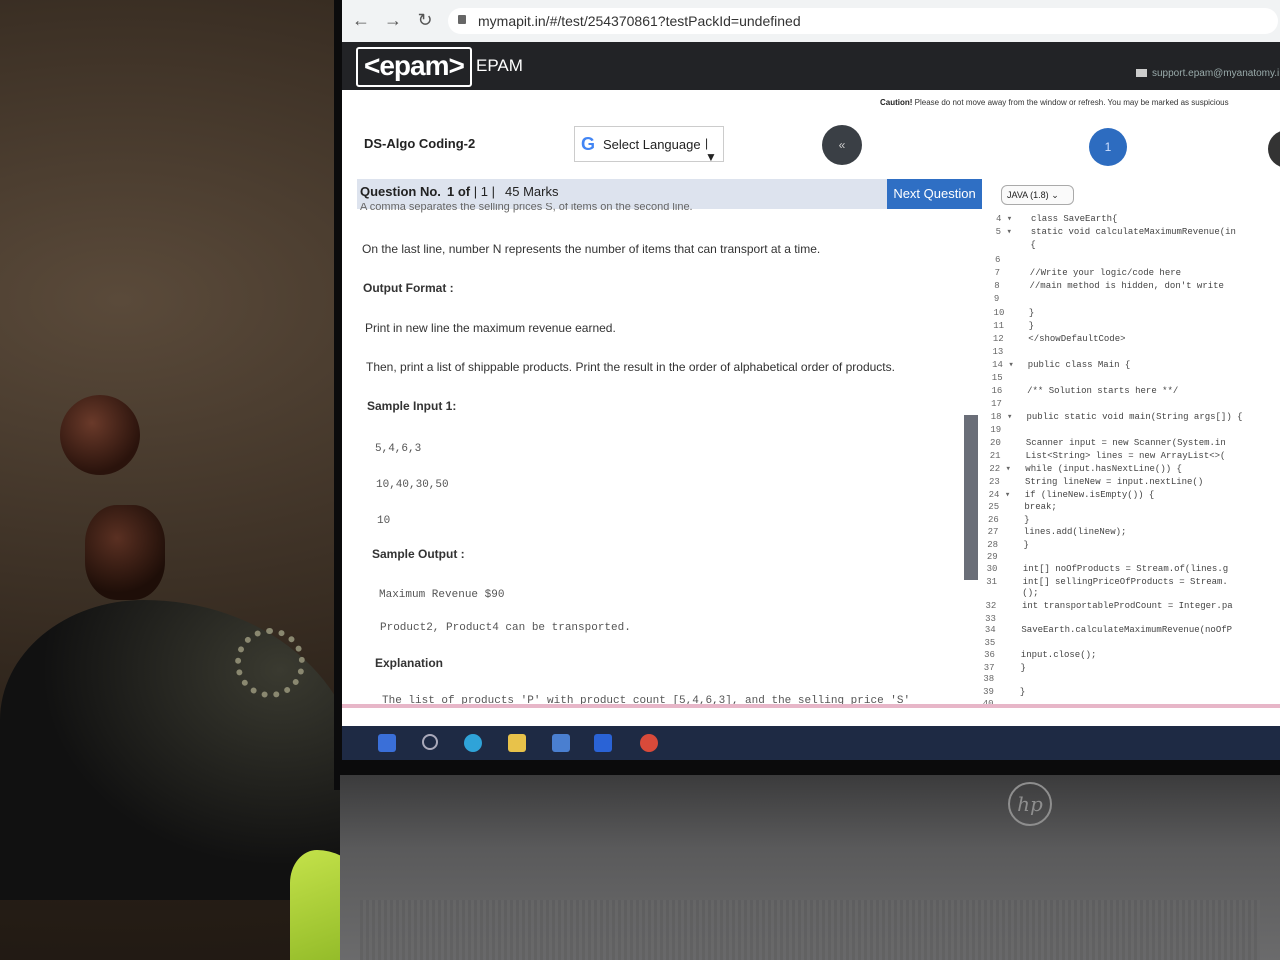  What do you see at coordinates (992, 557) in the screenshot?
I see `line-number: 29` at bounding box center [992, 557].